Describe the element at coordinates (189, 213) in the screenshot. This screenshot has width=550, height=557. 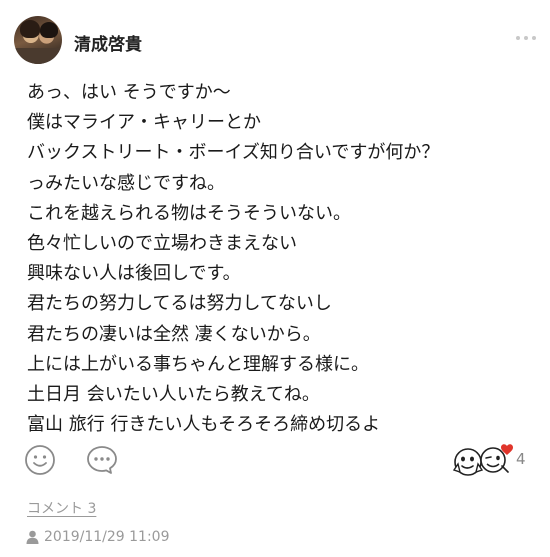
I see `post-line: これを越えられる物はそうそういない。` at that location.